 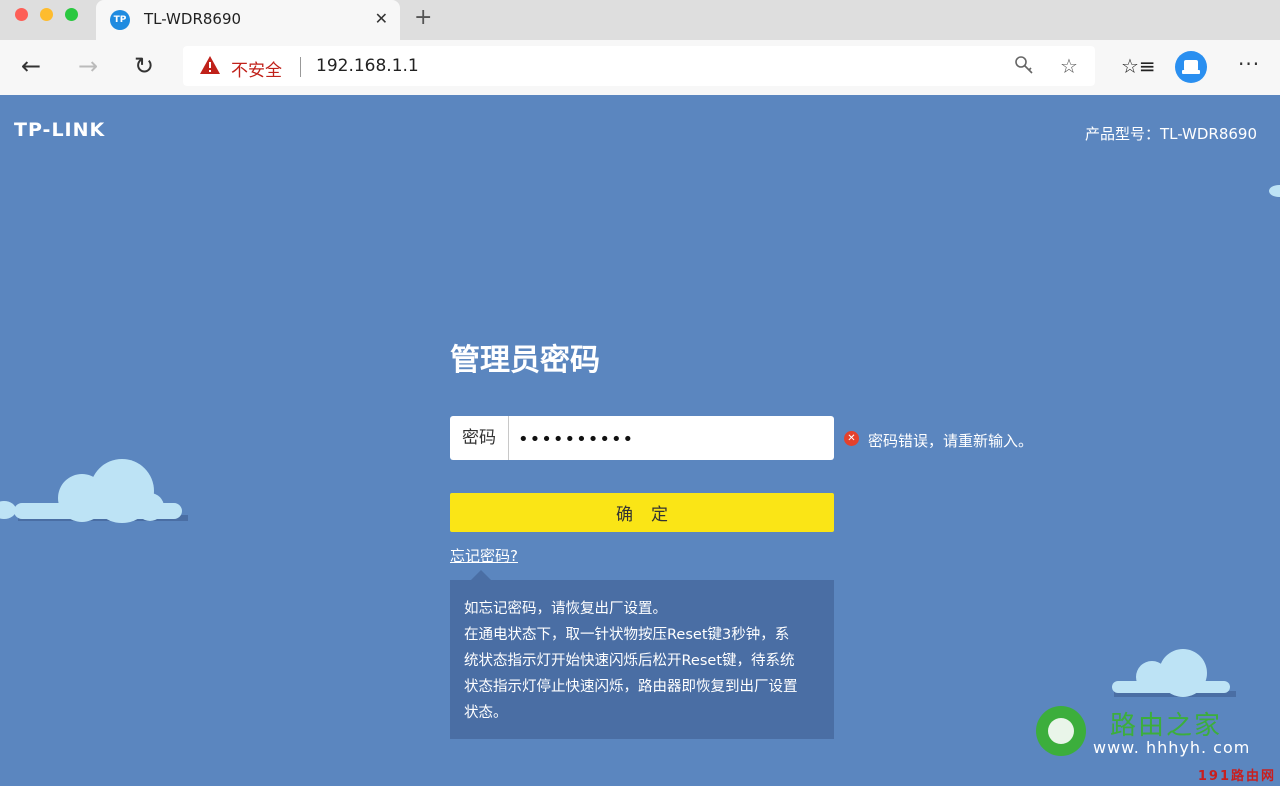 I want to click on forgot-password-link: 忘记密码?, so click(x=484, y=555).